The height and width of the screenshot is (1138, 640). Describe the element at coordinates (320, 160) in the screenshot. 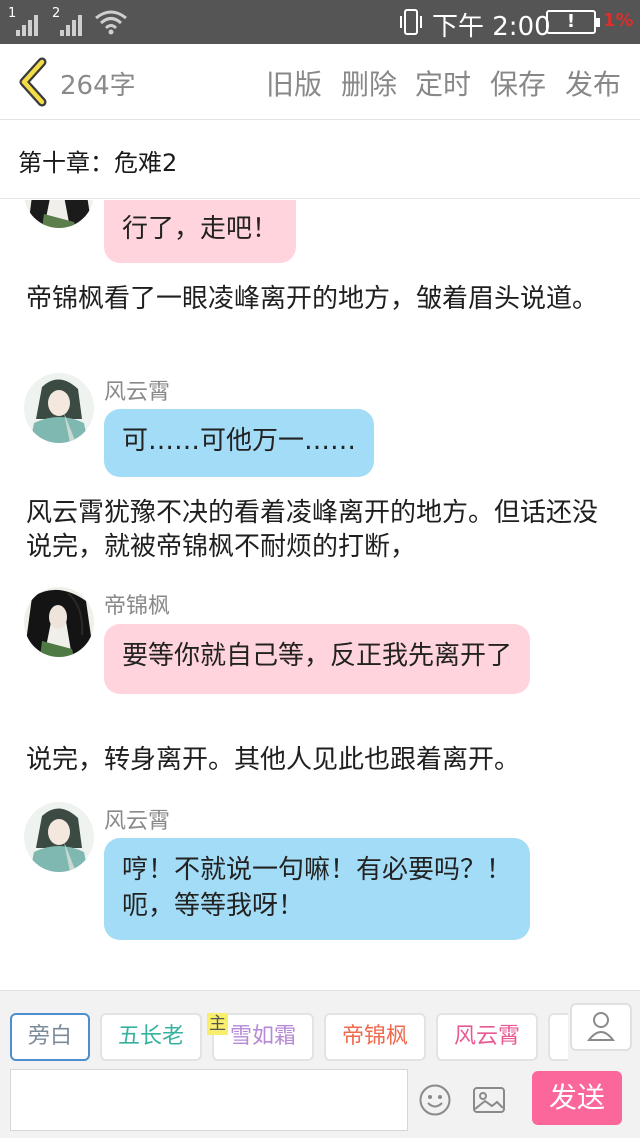

I see `chapter-header: 第十章：危难2` at that location.